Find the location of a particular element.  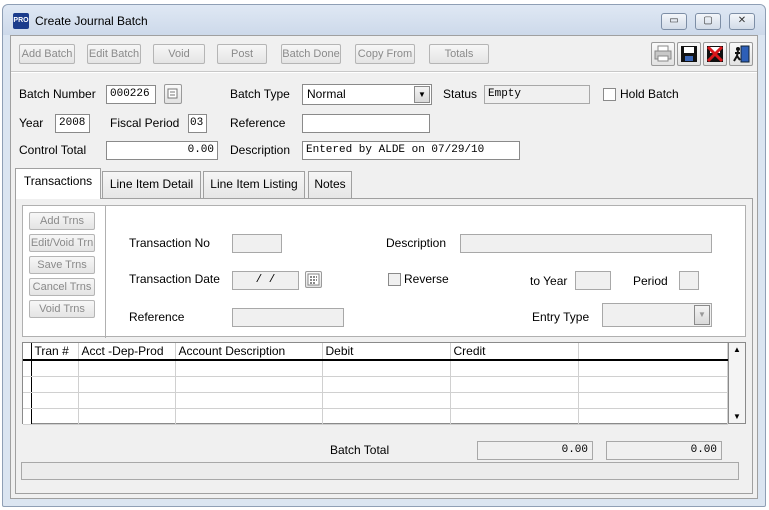

transaction-reference-label: Reference is located at coordinates (157, 317).